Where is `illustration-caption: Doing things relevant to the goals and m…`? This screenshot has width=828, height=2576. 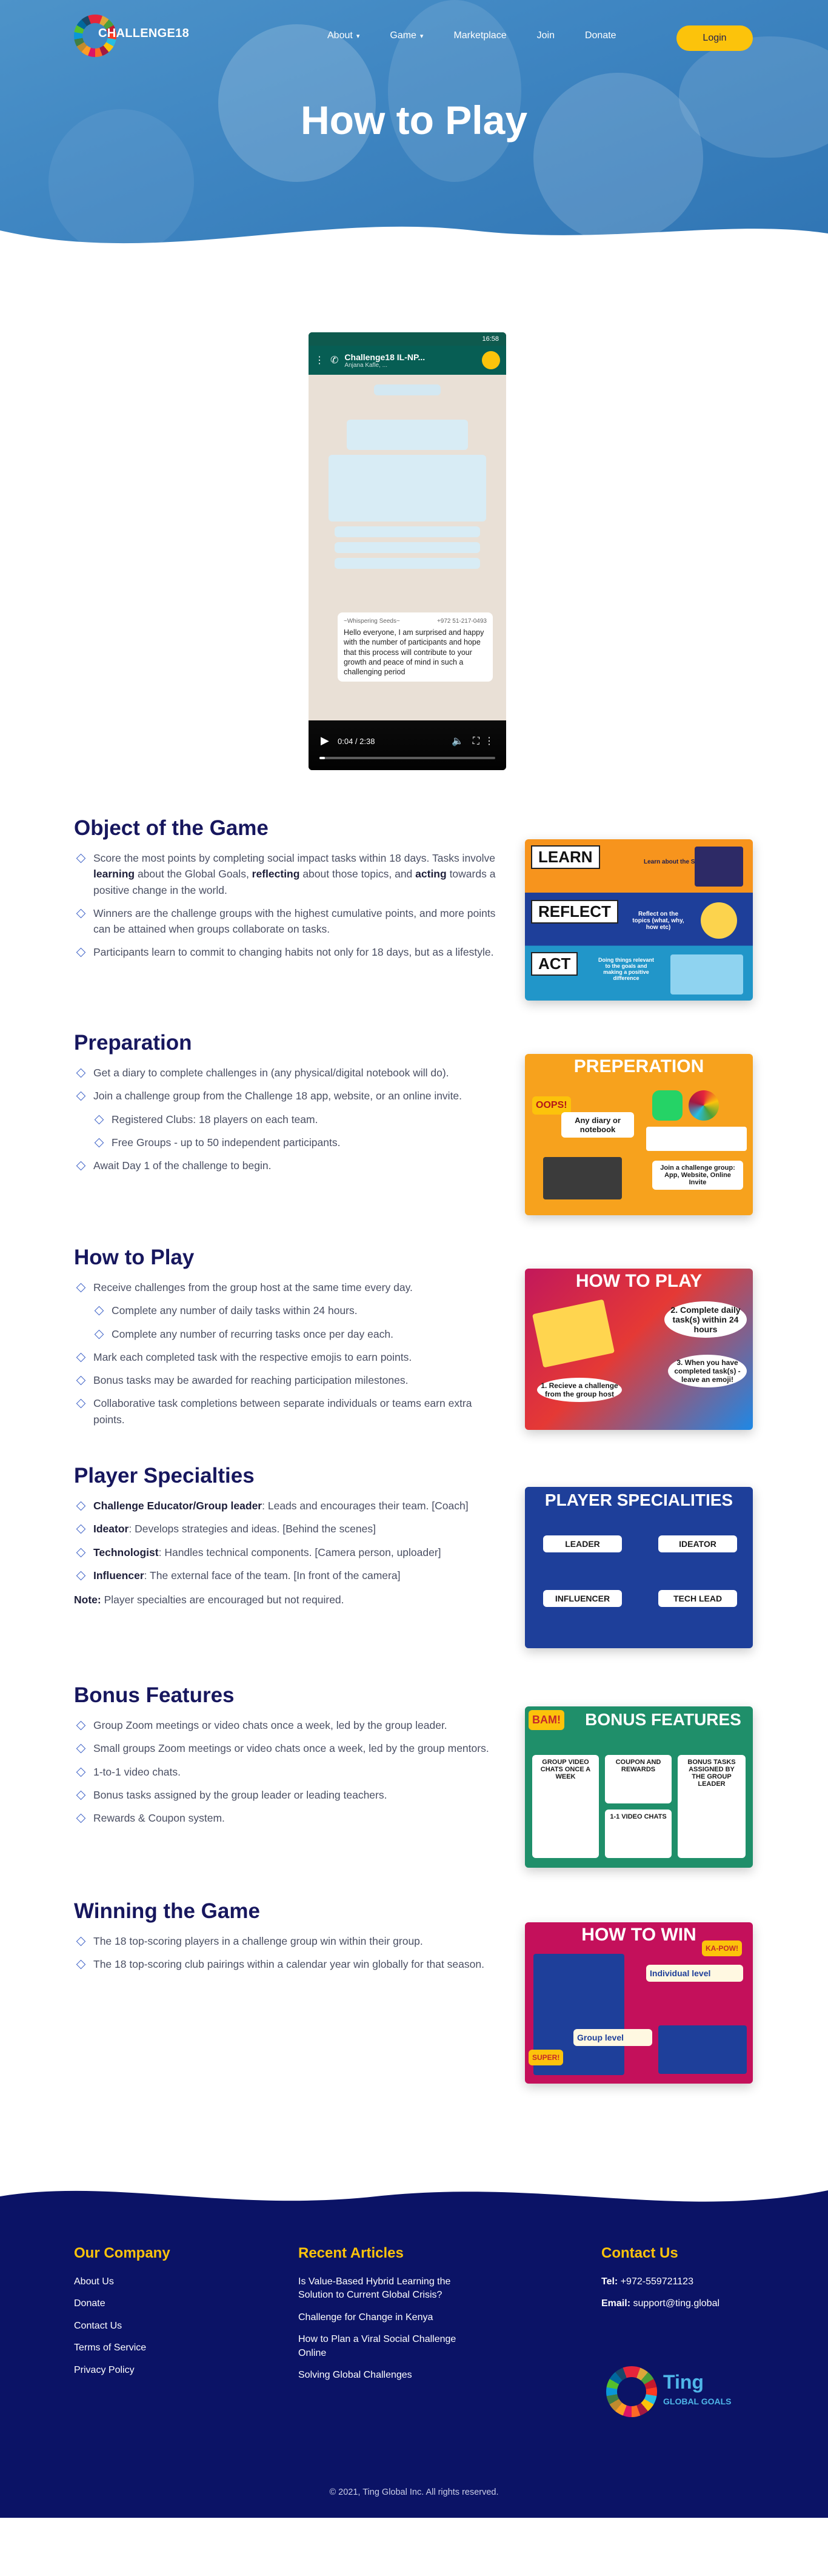 illustration-caption: Doing things relevant to the goals and m… is located at coordinates (626, 969).